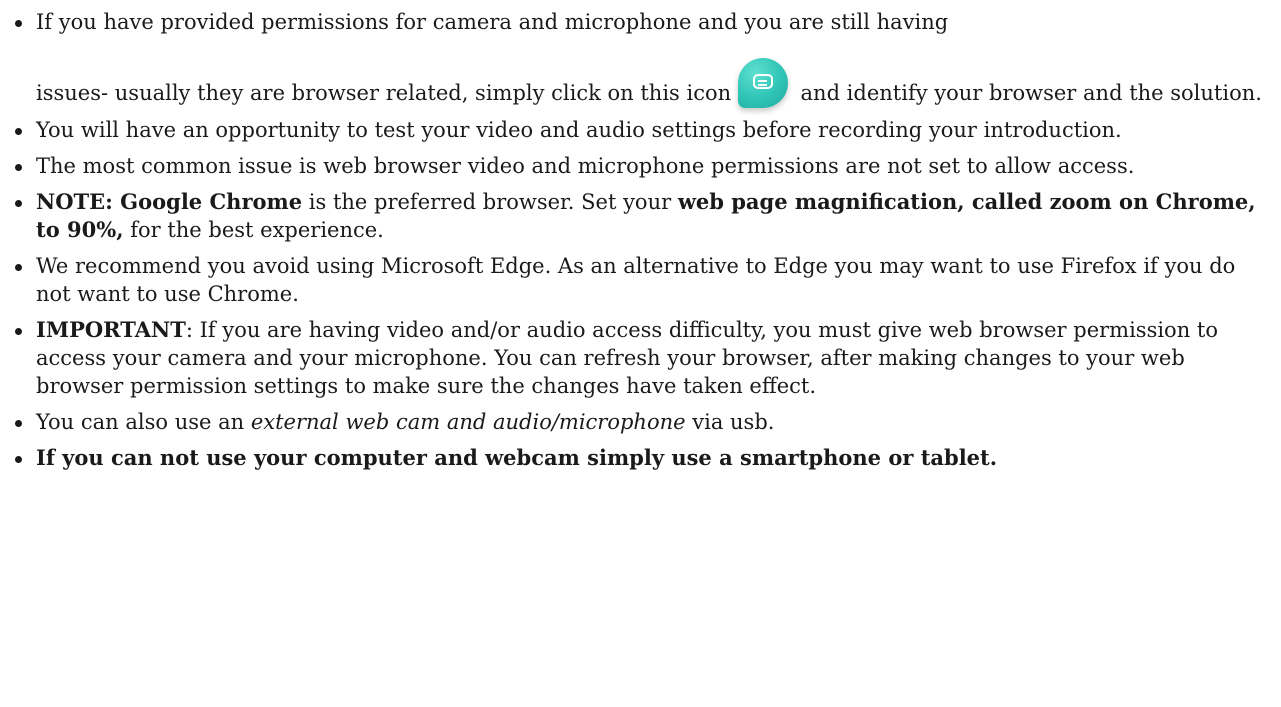 The image size is (1281, 707). I want to click on list-item-bold-text: NOTE: Google Chrome, so click(169, 201).